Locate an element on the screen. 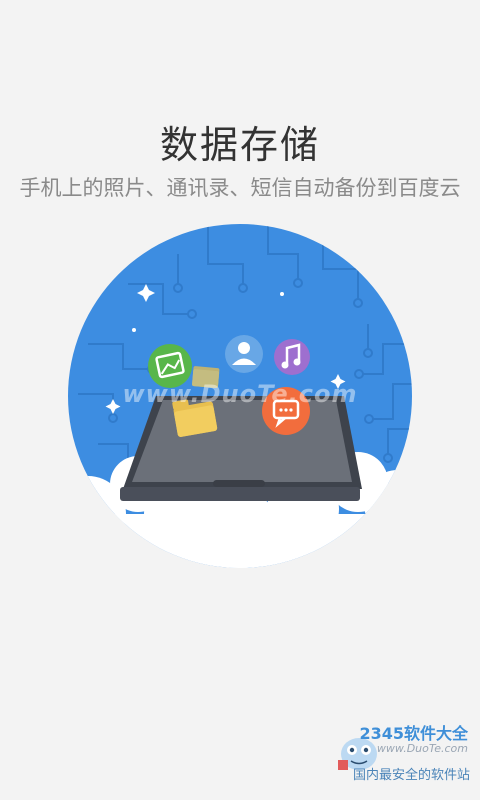 Image resolution: width=480 pixels, height=800 pixels. page-title: 数据存储 is located at coordinates (239, 145).